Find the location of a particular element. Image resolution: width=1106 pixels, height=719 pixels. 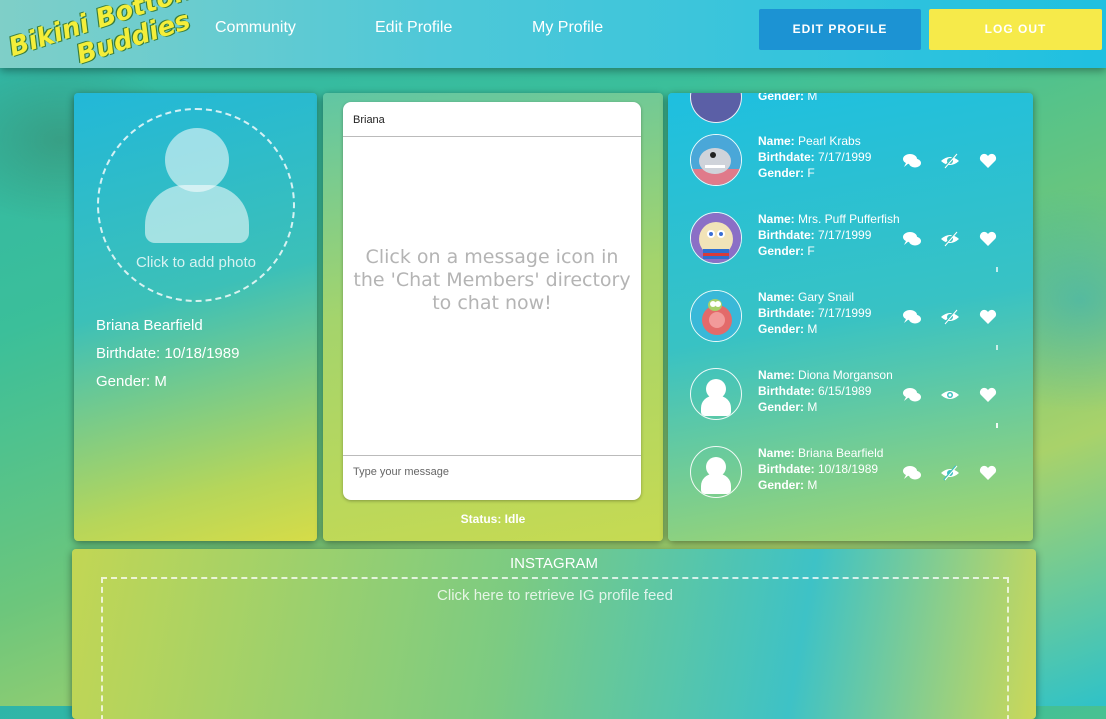

member-name: Name: Gary Snail is located at coordinates (806, 297).